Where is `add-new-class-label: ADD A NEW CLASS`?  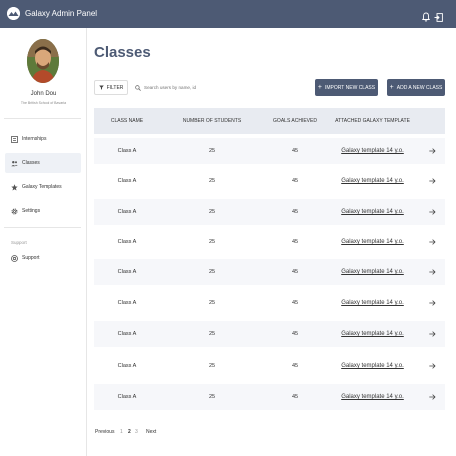
add-new-class-label: ADD A NEW CLASS is located at coordinates (419, 87).